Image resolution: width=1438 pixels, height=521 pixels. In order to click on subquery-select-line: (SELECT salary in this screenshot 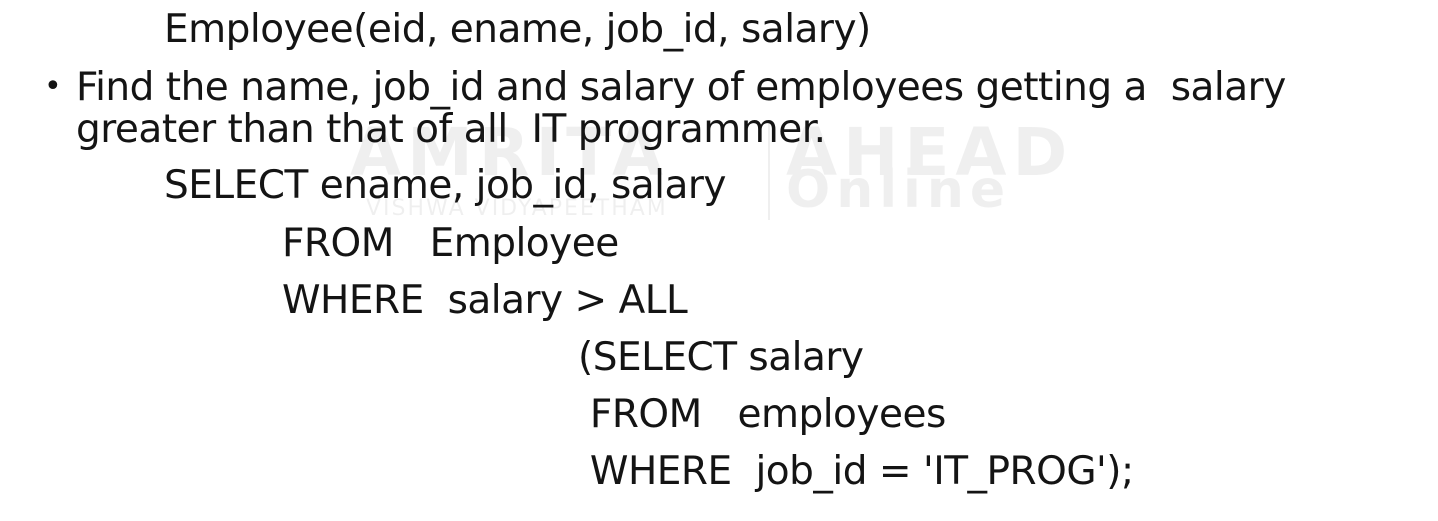, I will do `click(721, 357)`.